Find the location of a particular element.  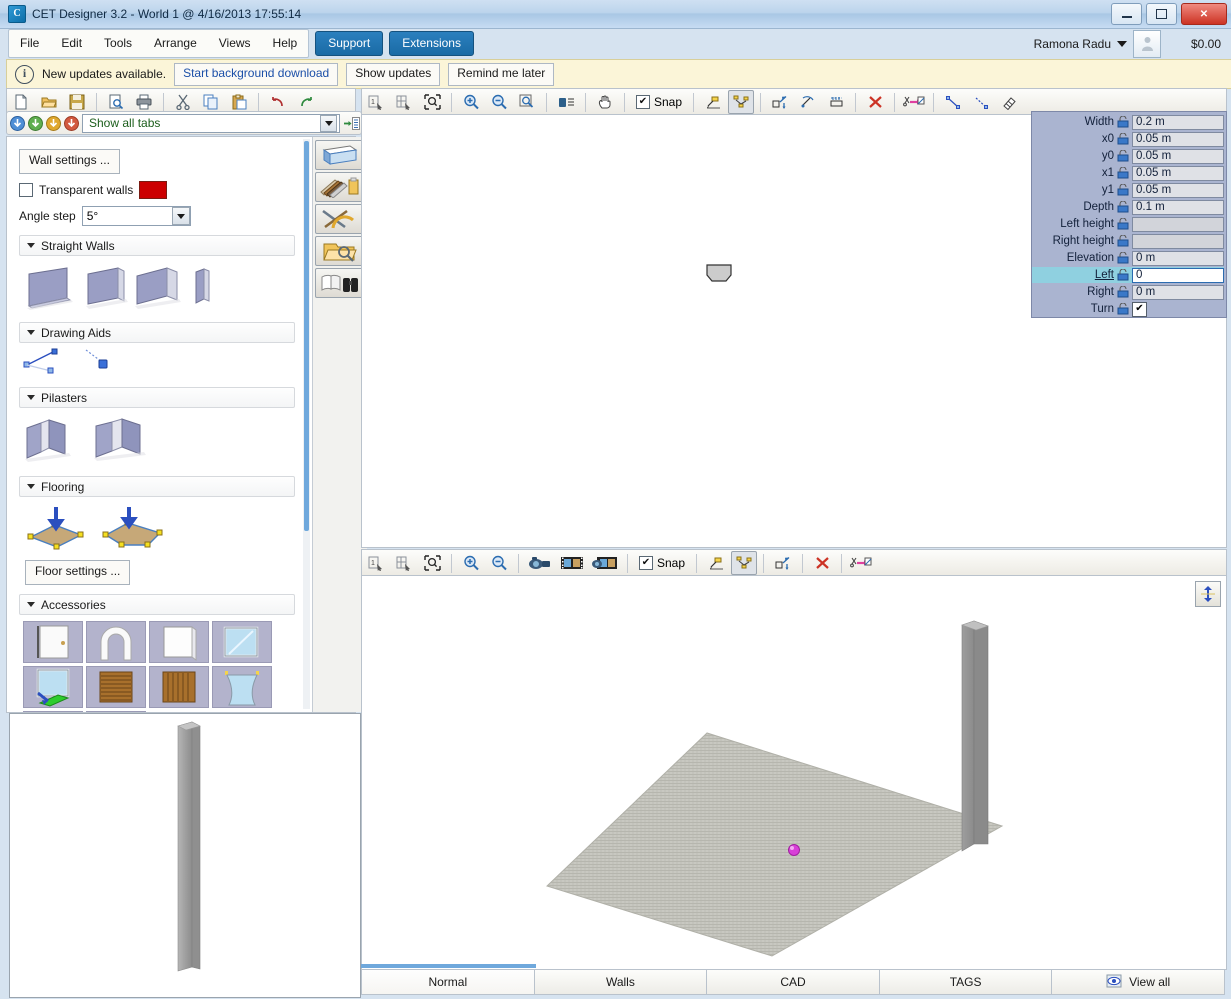

menu-edit: Edit is located at coordinates (71, 43).